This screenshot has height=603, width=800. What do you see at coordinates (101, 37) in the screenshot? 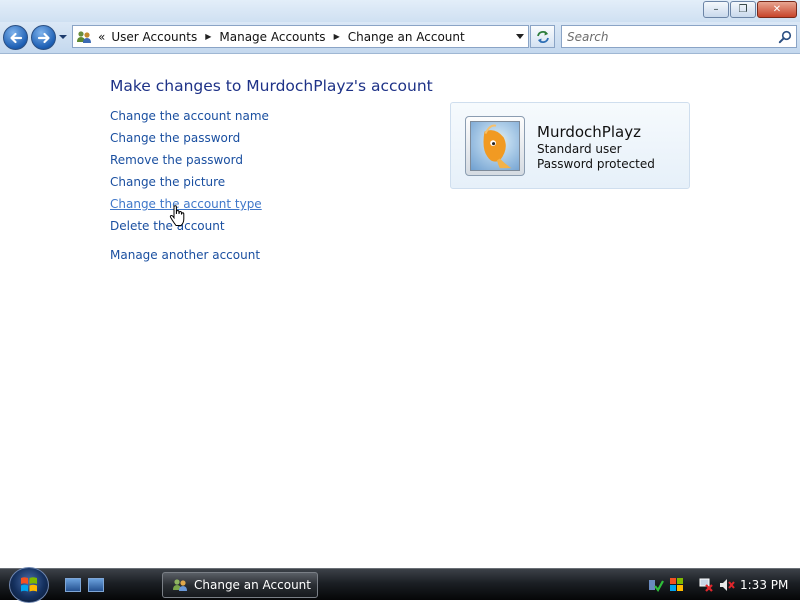
I see `address-overflow-chevron: «` at bounding box center [101, 37].